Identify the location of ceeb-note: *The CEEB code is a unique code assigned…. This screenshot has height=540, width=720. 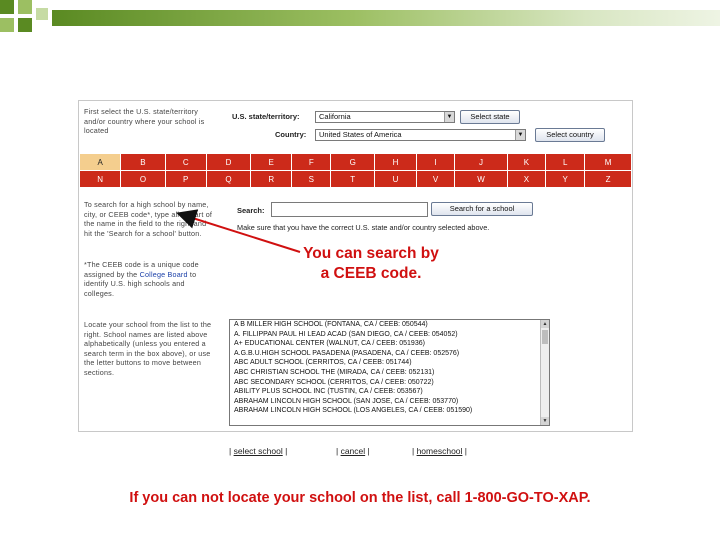
(149, 279).